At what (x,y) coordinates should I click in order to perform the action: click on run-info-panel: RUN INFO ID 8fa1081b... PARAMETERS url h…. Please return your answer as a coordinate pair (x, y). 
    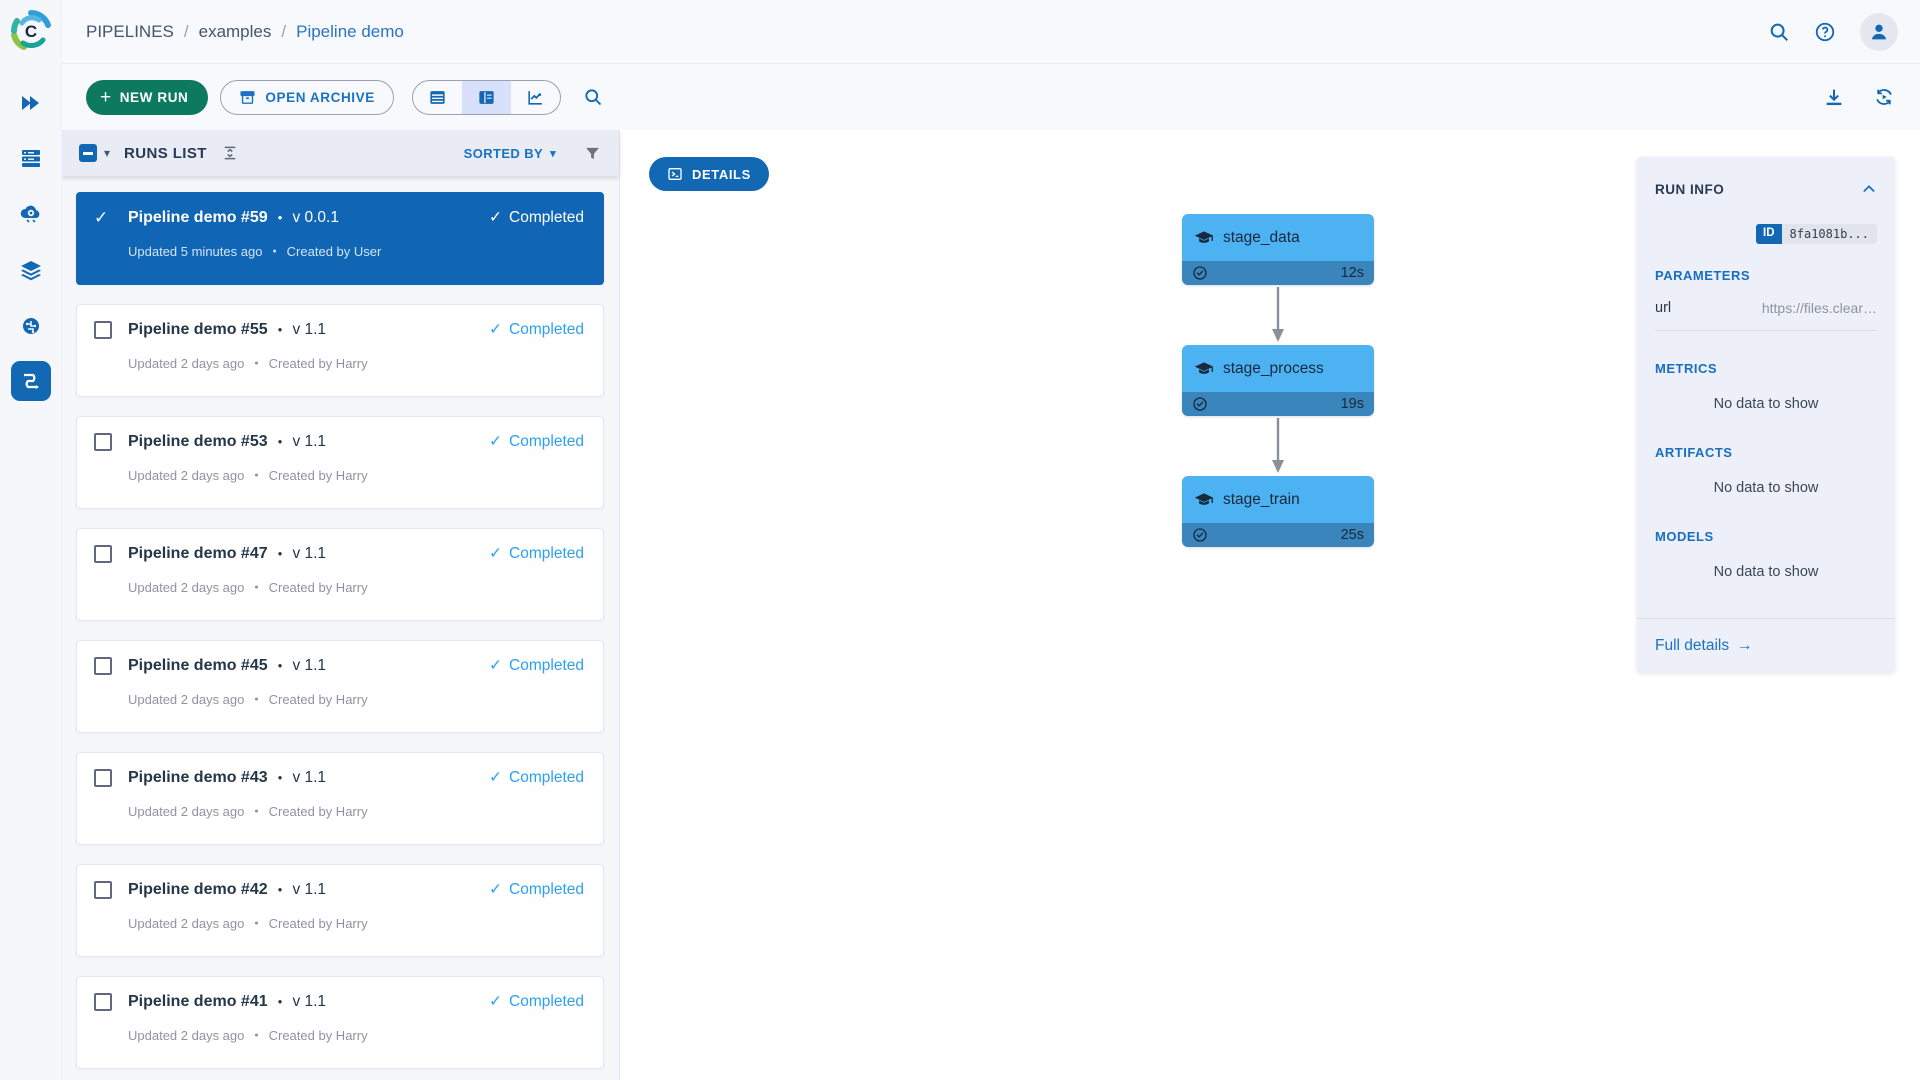
    Looking at the image, I should click on (1766, 415).